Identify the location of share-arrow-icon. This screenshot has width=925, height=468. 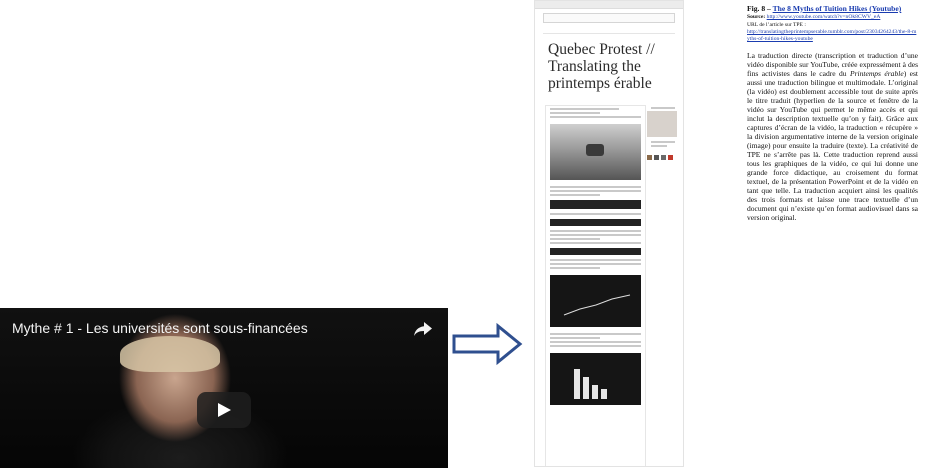
(423, 329).